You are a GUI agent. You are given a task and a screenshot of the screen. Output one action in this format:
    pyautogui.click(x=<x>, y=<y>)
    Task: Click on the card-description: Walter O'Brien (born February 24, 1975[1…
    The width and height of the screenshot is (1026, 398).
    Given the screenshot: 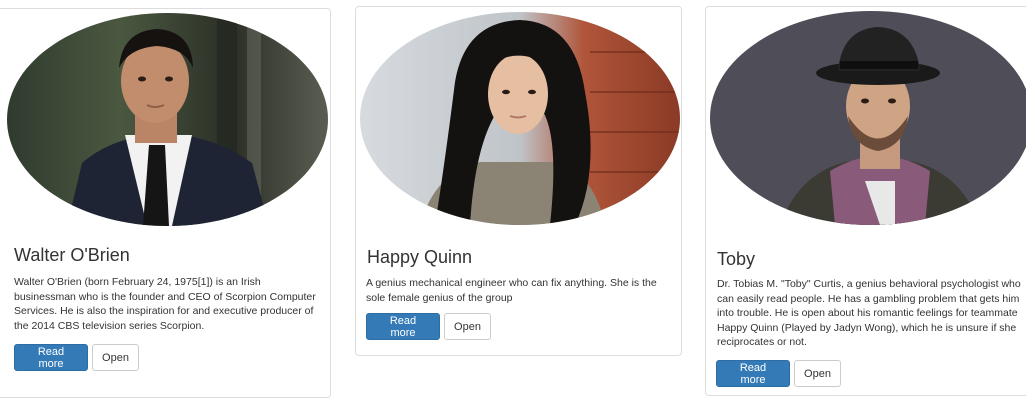 What is the action you would take?
    pyautogui.click(x=165, y=304)
    